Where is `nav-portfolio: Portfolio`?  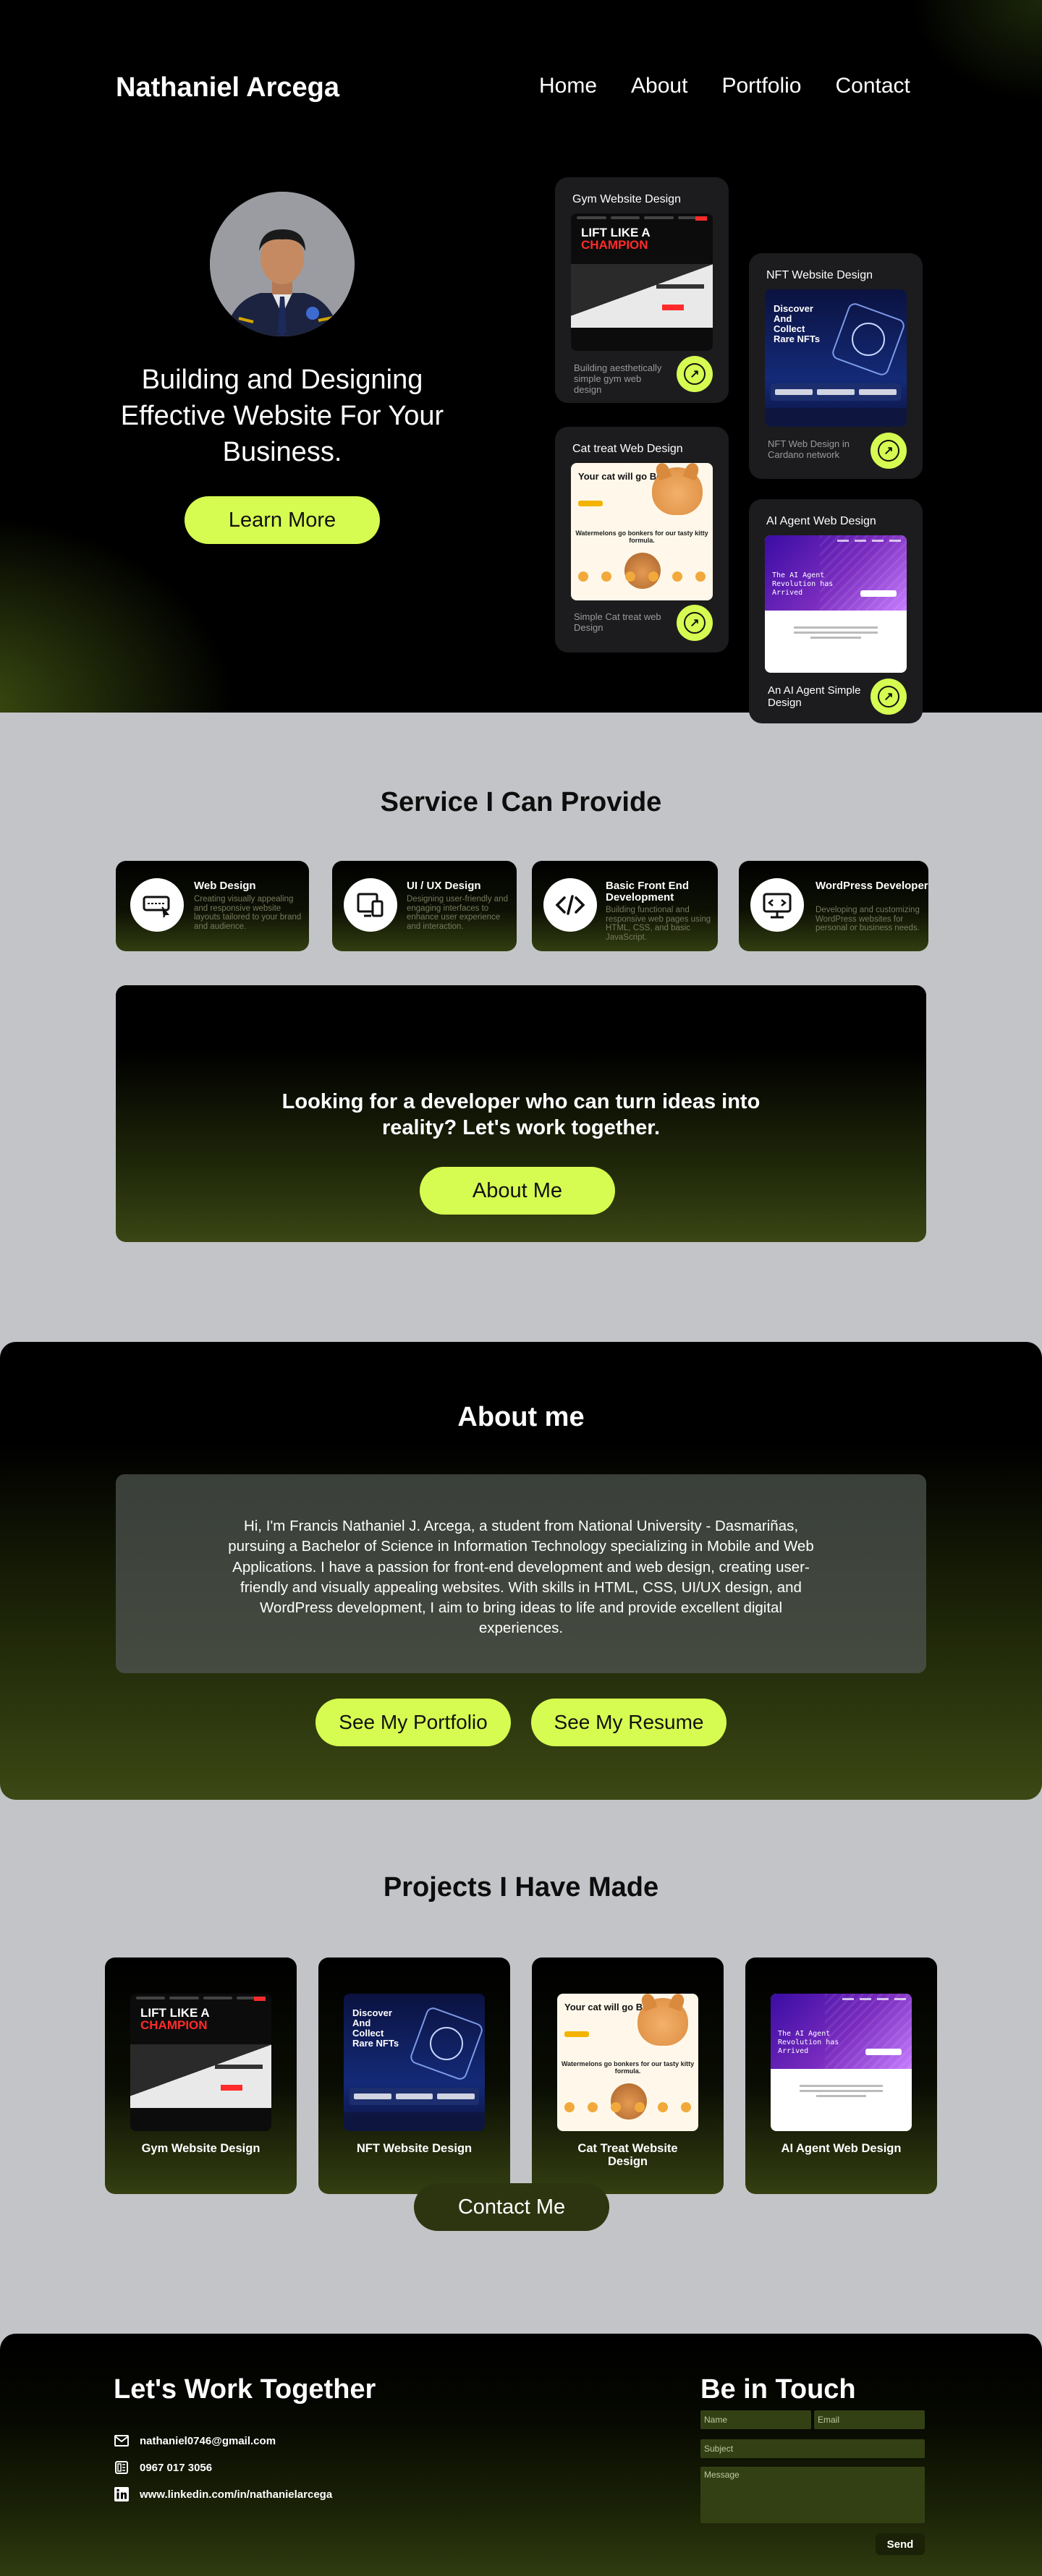 nav-portfolio: Portfolio is located at coordinates (761, 86).